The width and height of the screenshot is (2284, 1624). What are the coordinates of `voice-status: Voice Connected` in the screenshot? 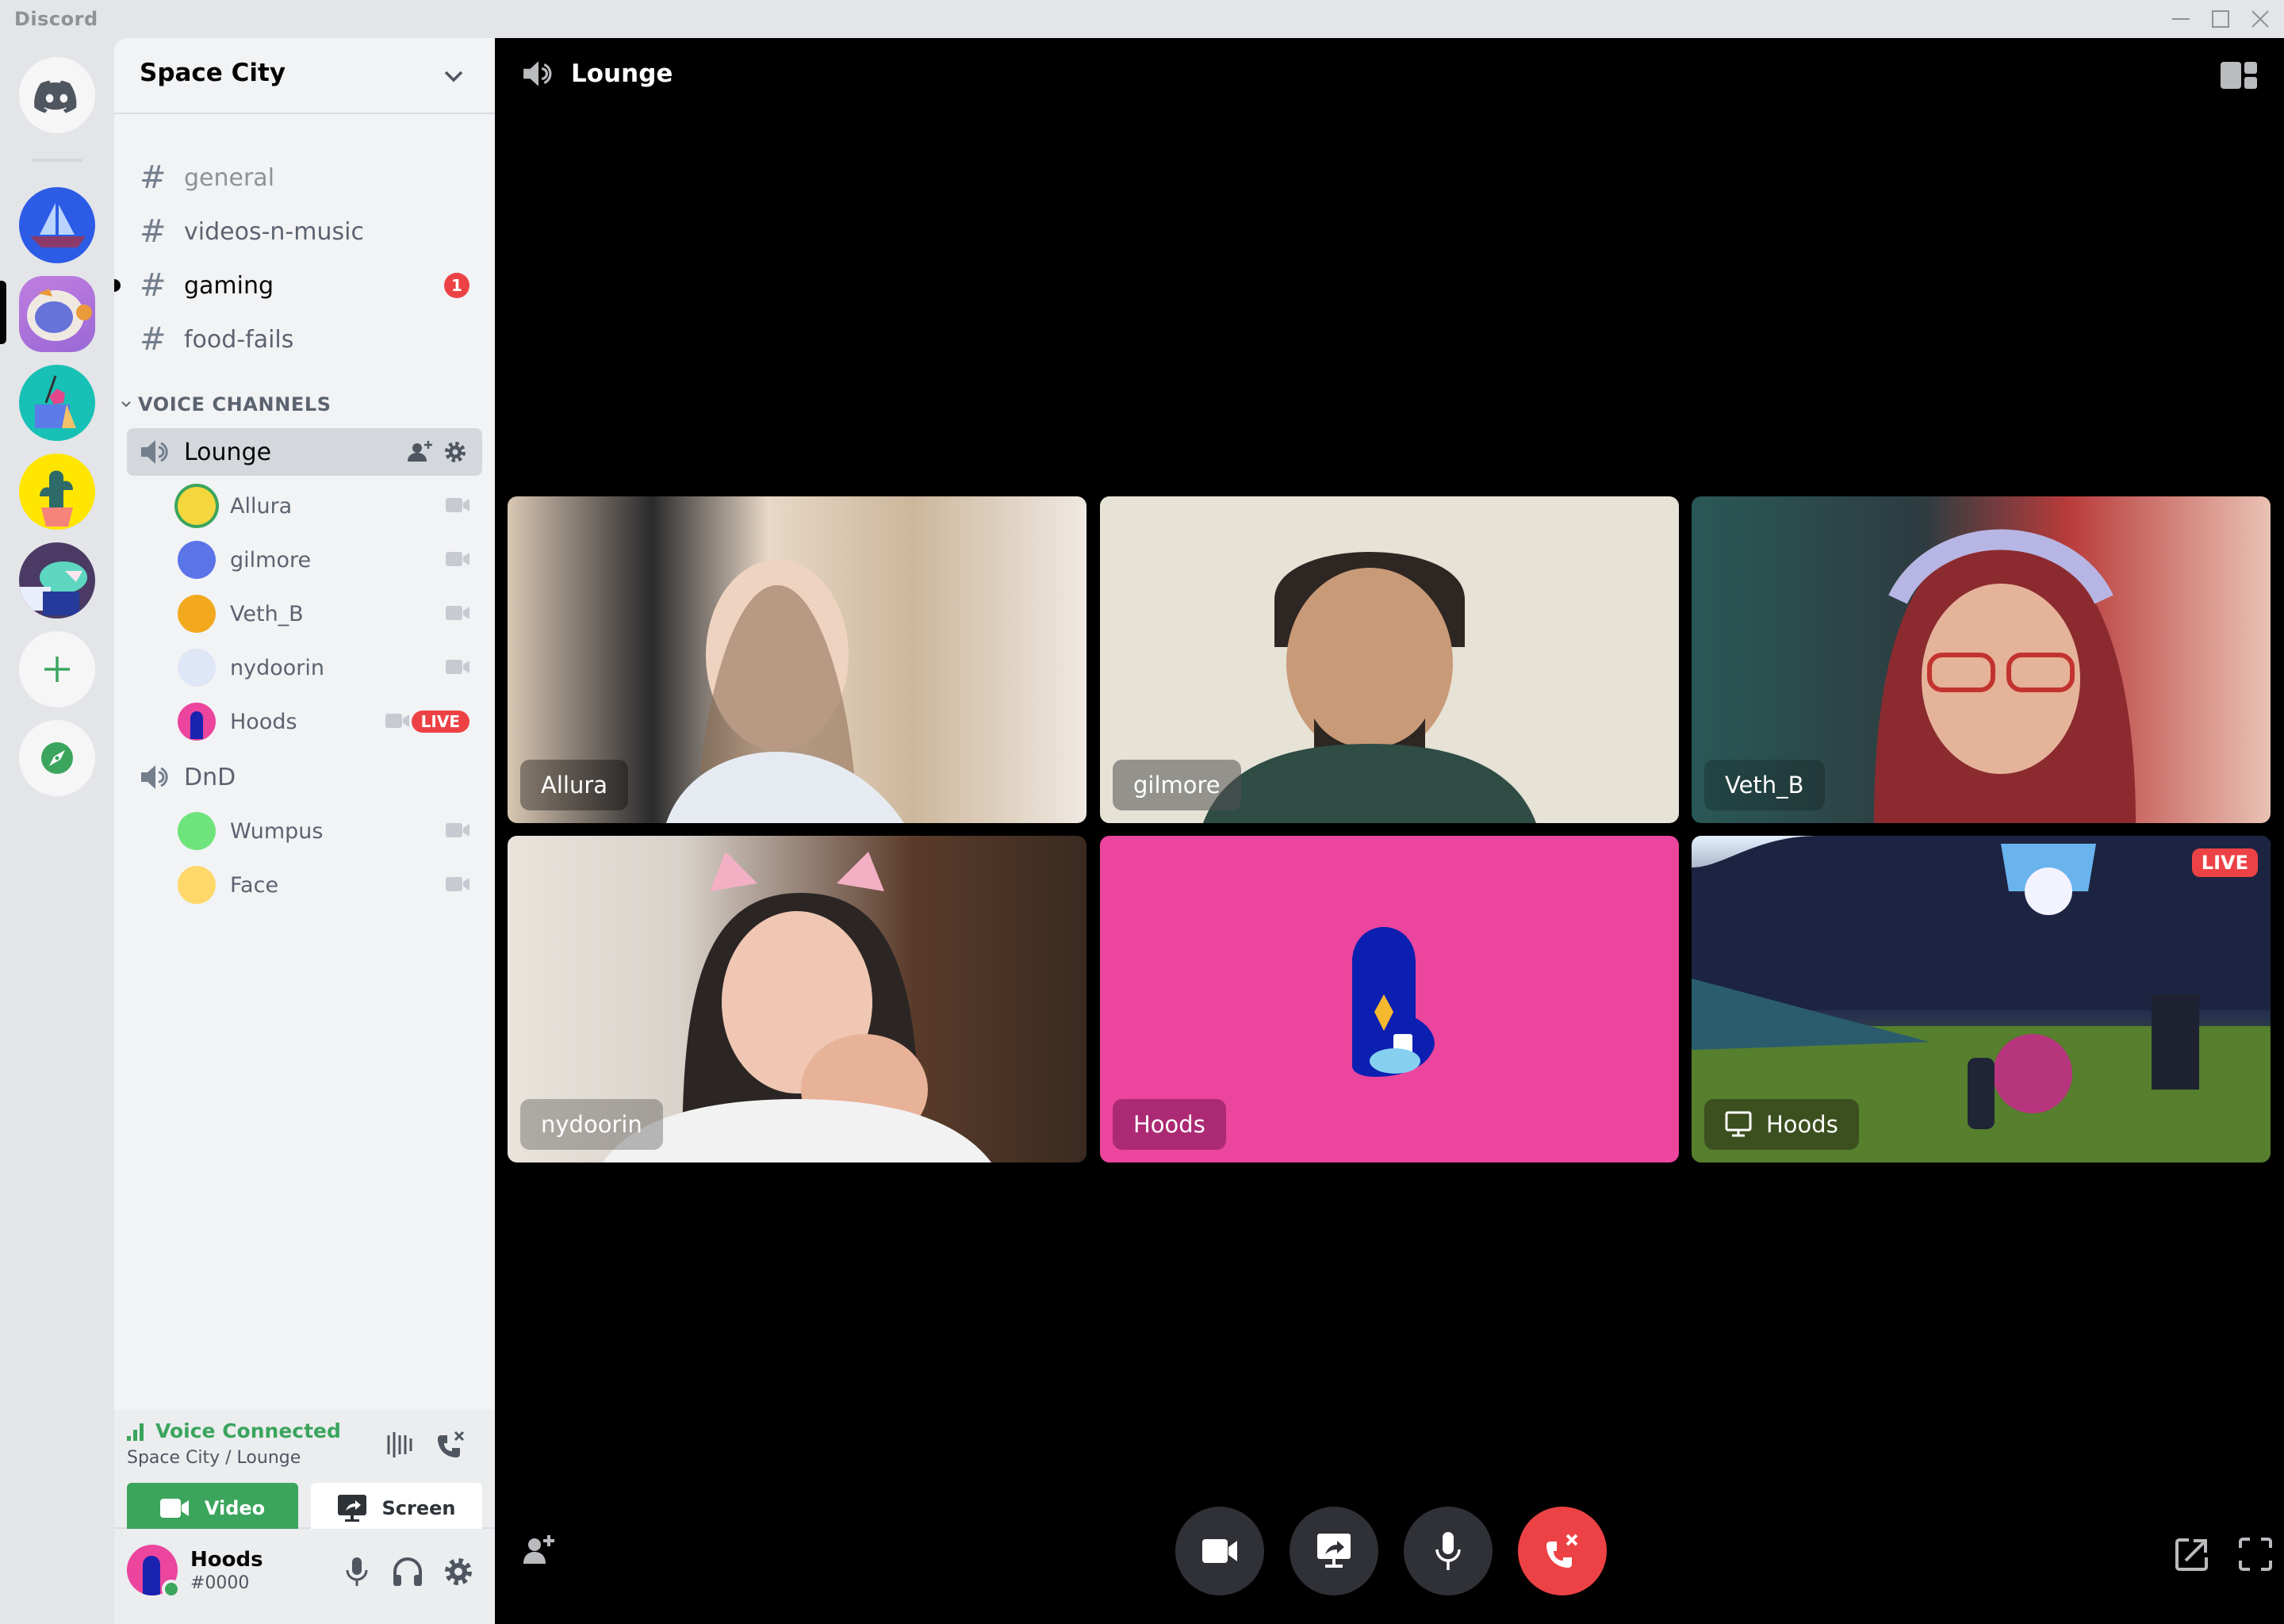 It's located at (234, 1430).